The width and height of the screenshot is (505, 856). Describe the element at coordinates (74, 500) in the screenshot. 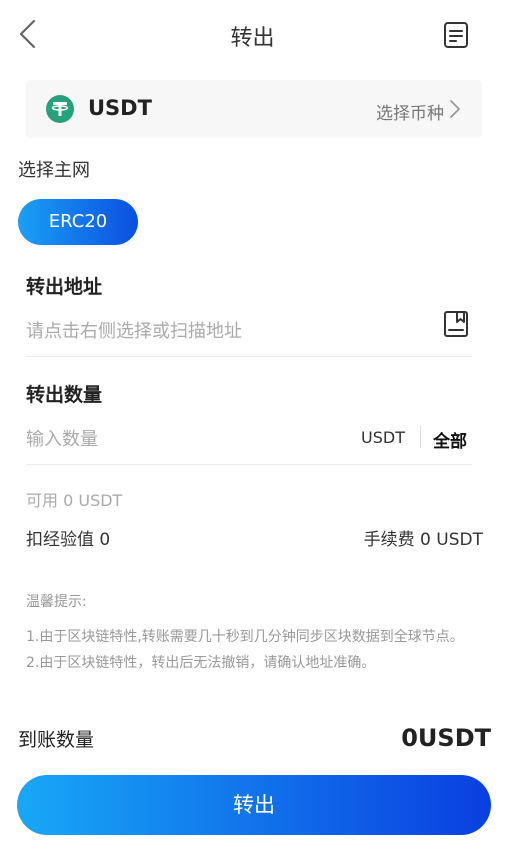

I see `available-balance: 可用 0 USDT` at that location.